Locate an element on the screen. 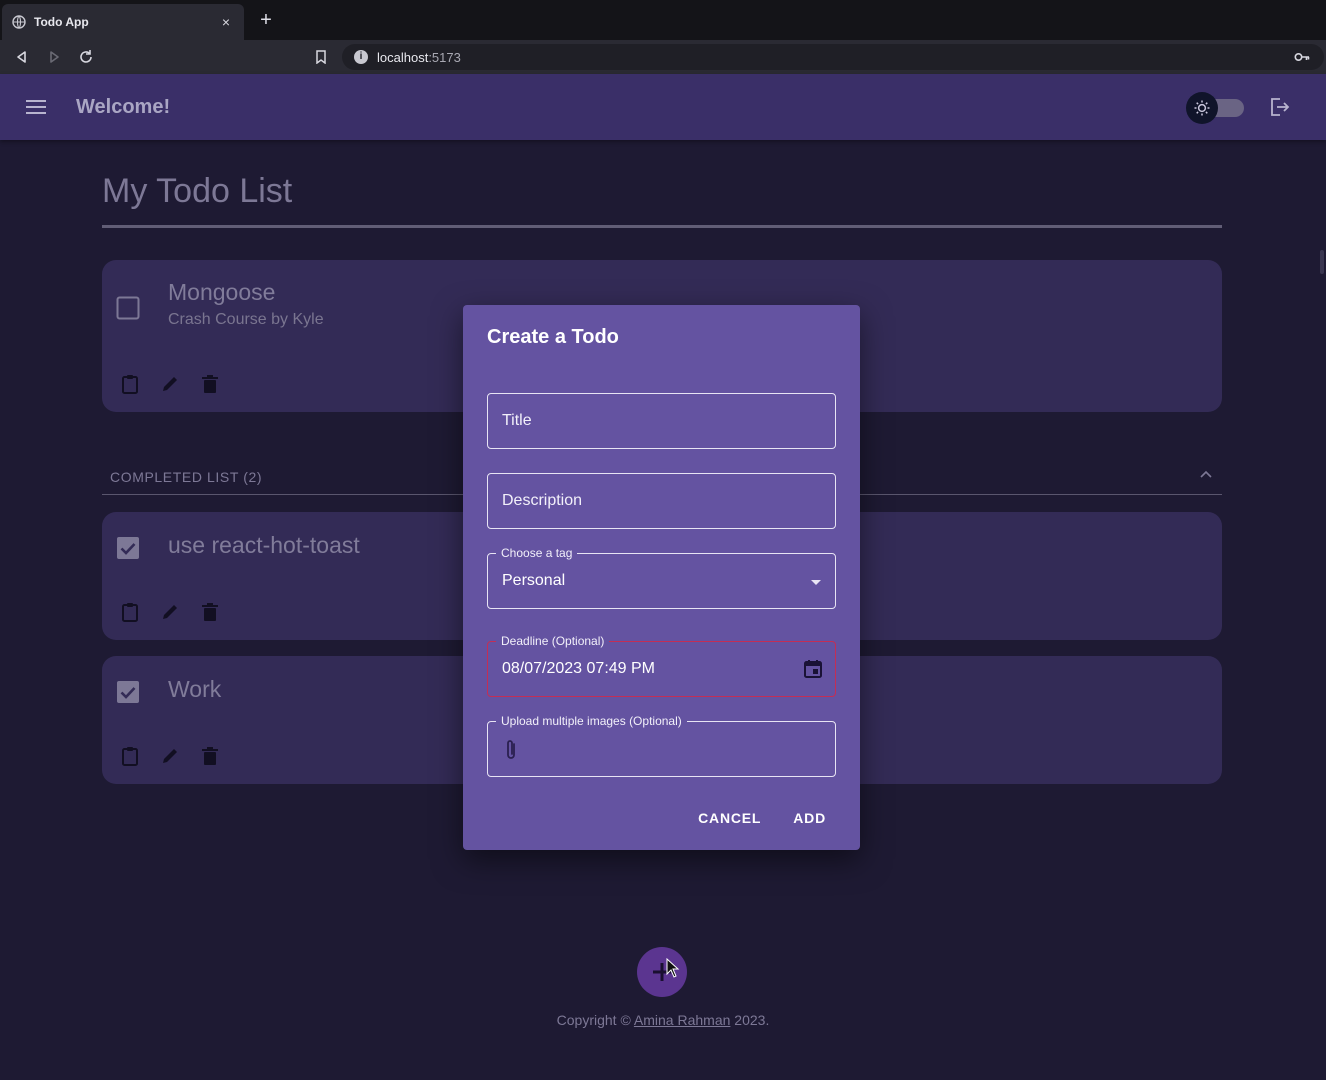  todo-title: Mongoose is located at coordinates (222, 292).